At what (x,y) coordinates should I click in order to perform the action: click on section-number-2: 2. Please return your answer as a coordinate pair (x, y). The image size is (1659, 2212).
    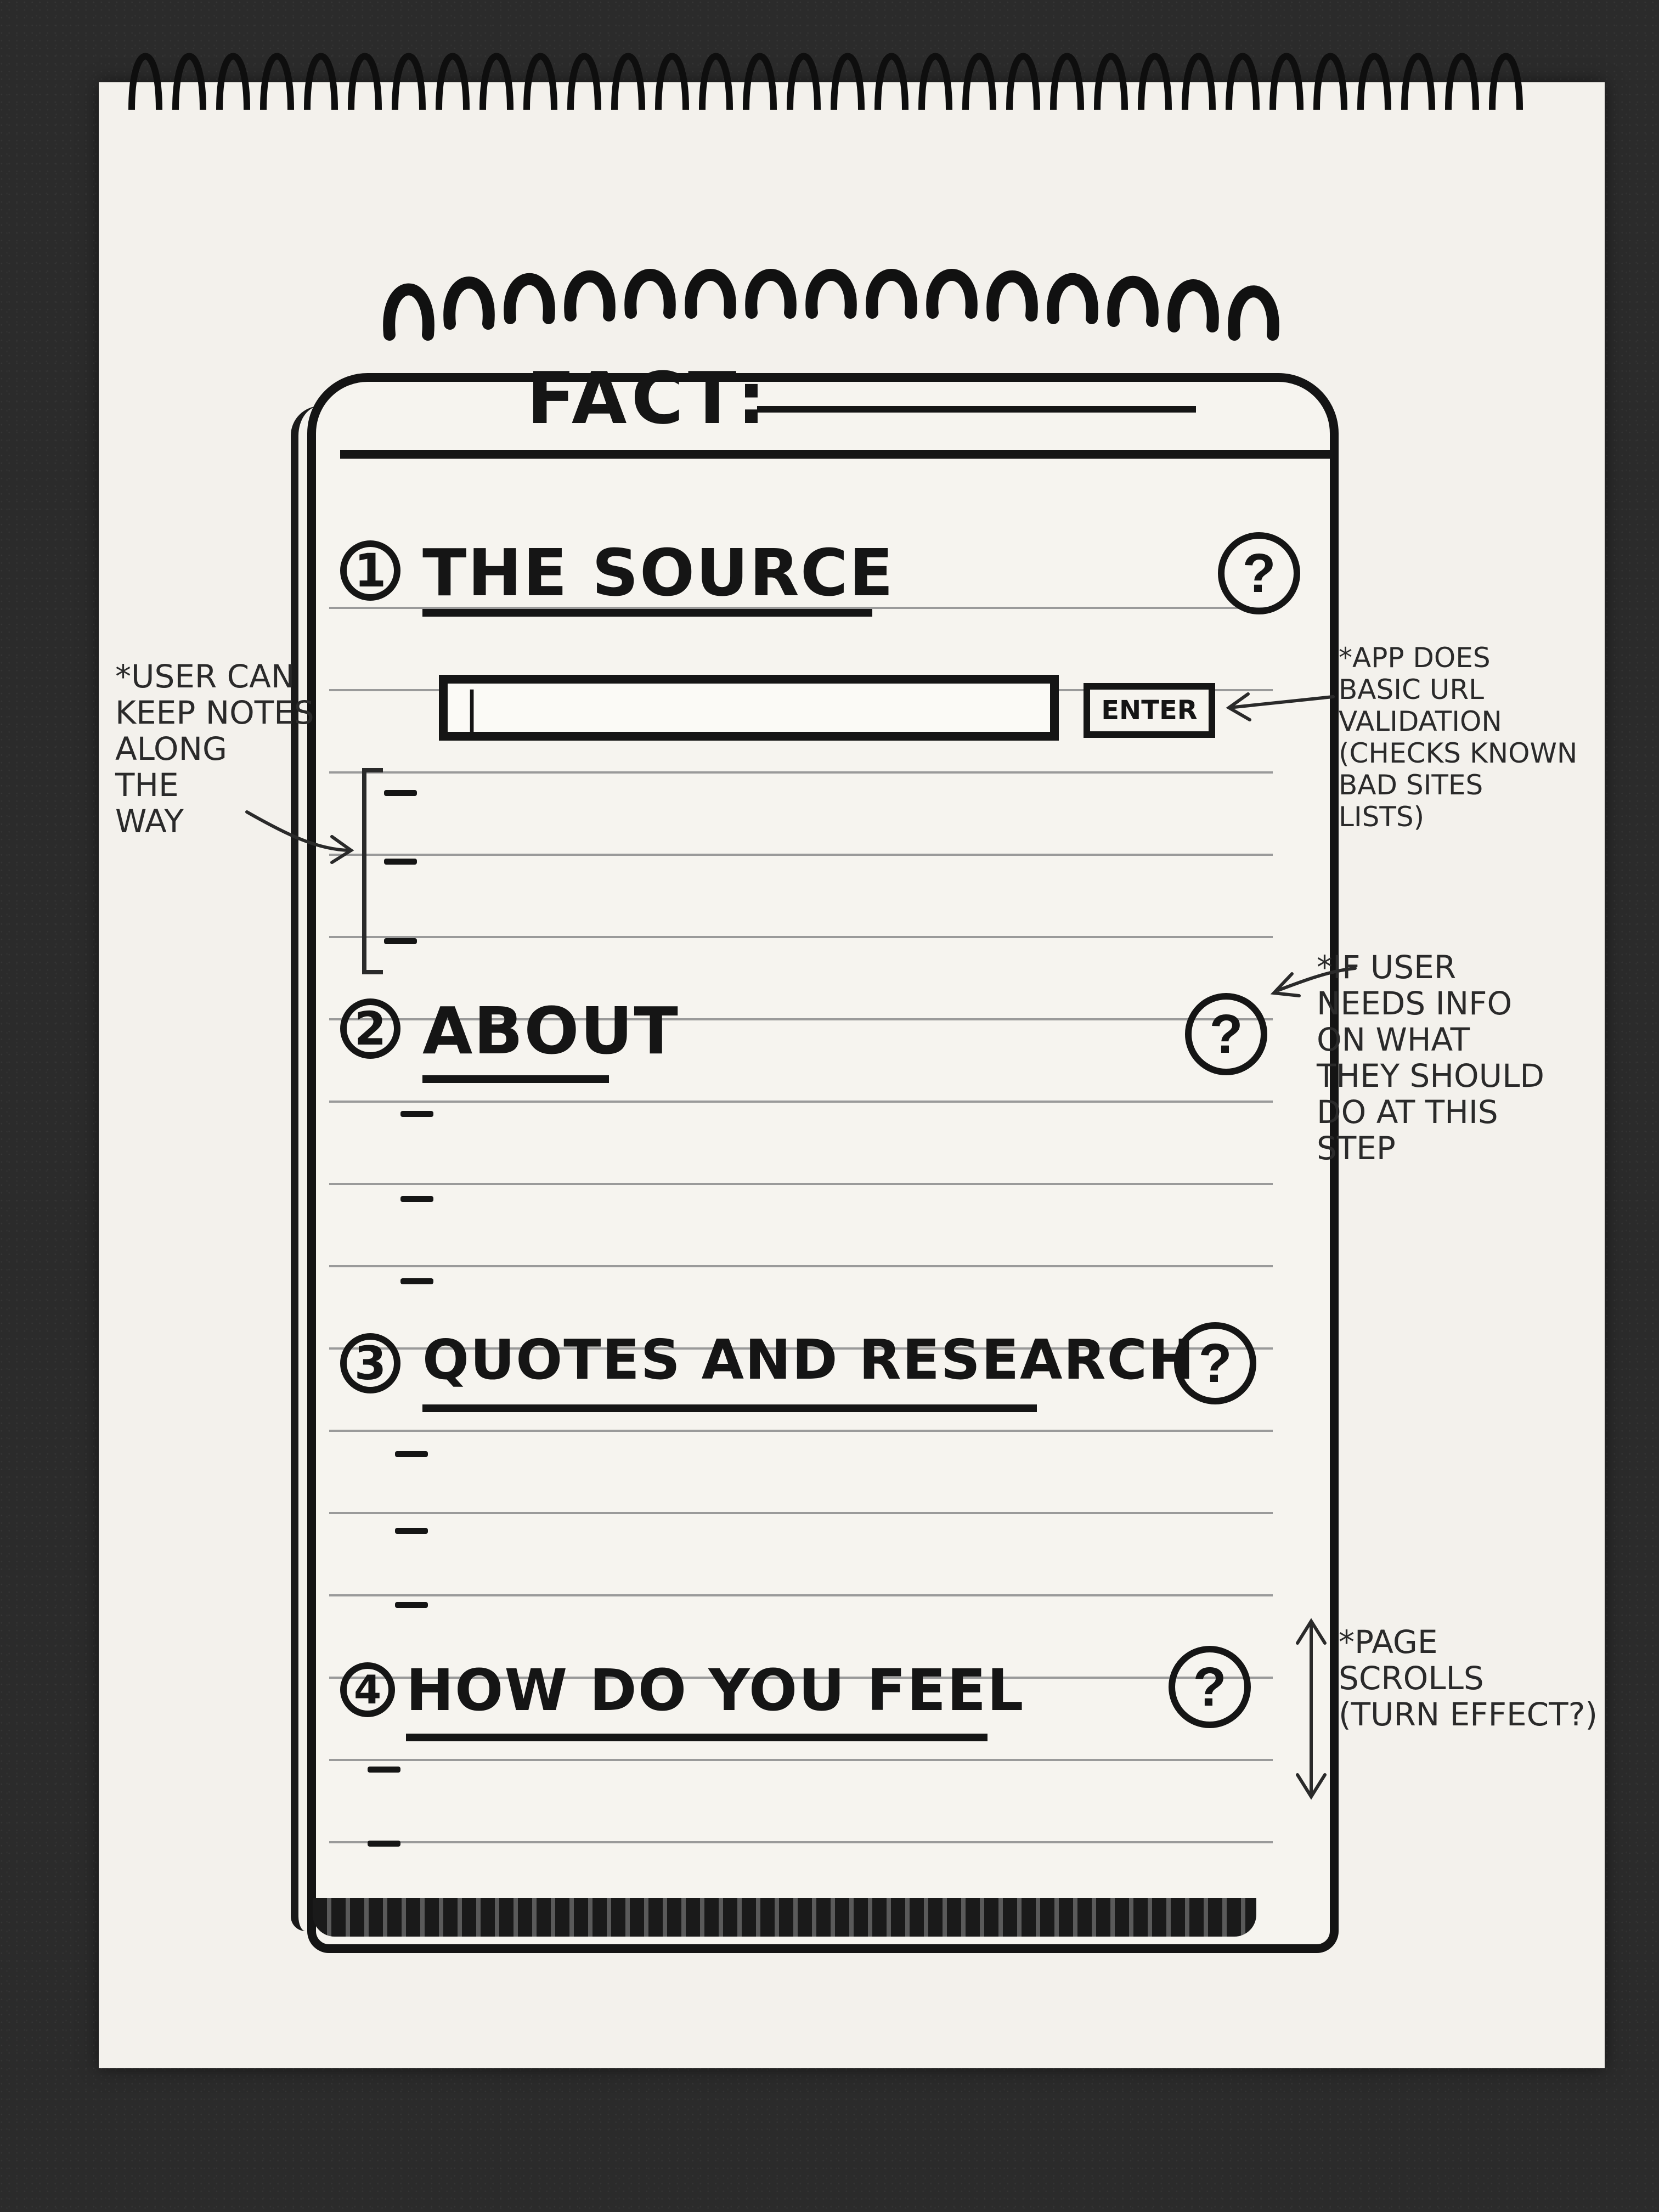
    Looking at the image, I should click on (370, 1028).